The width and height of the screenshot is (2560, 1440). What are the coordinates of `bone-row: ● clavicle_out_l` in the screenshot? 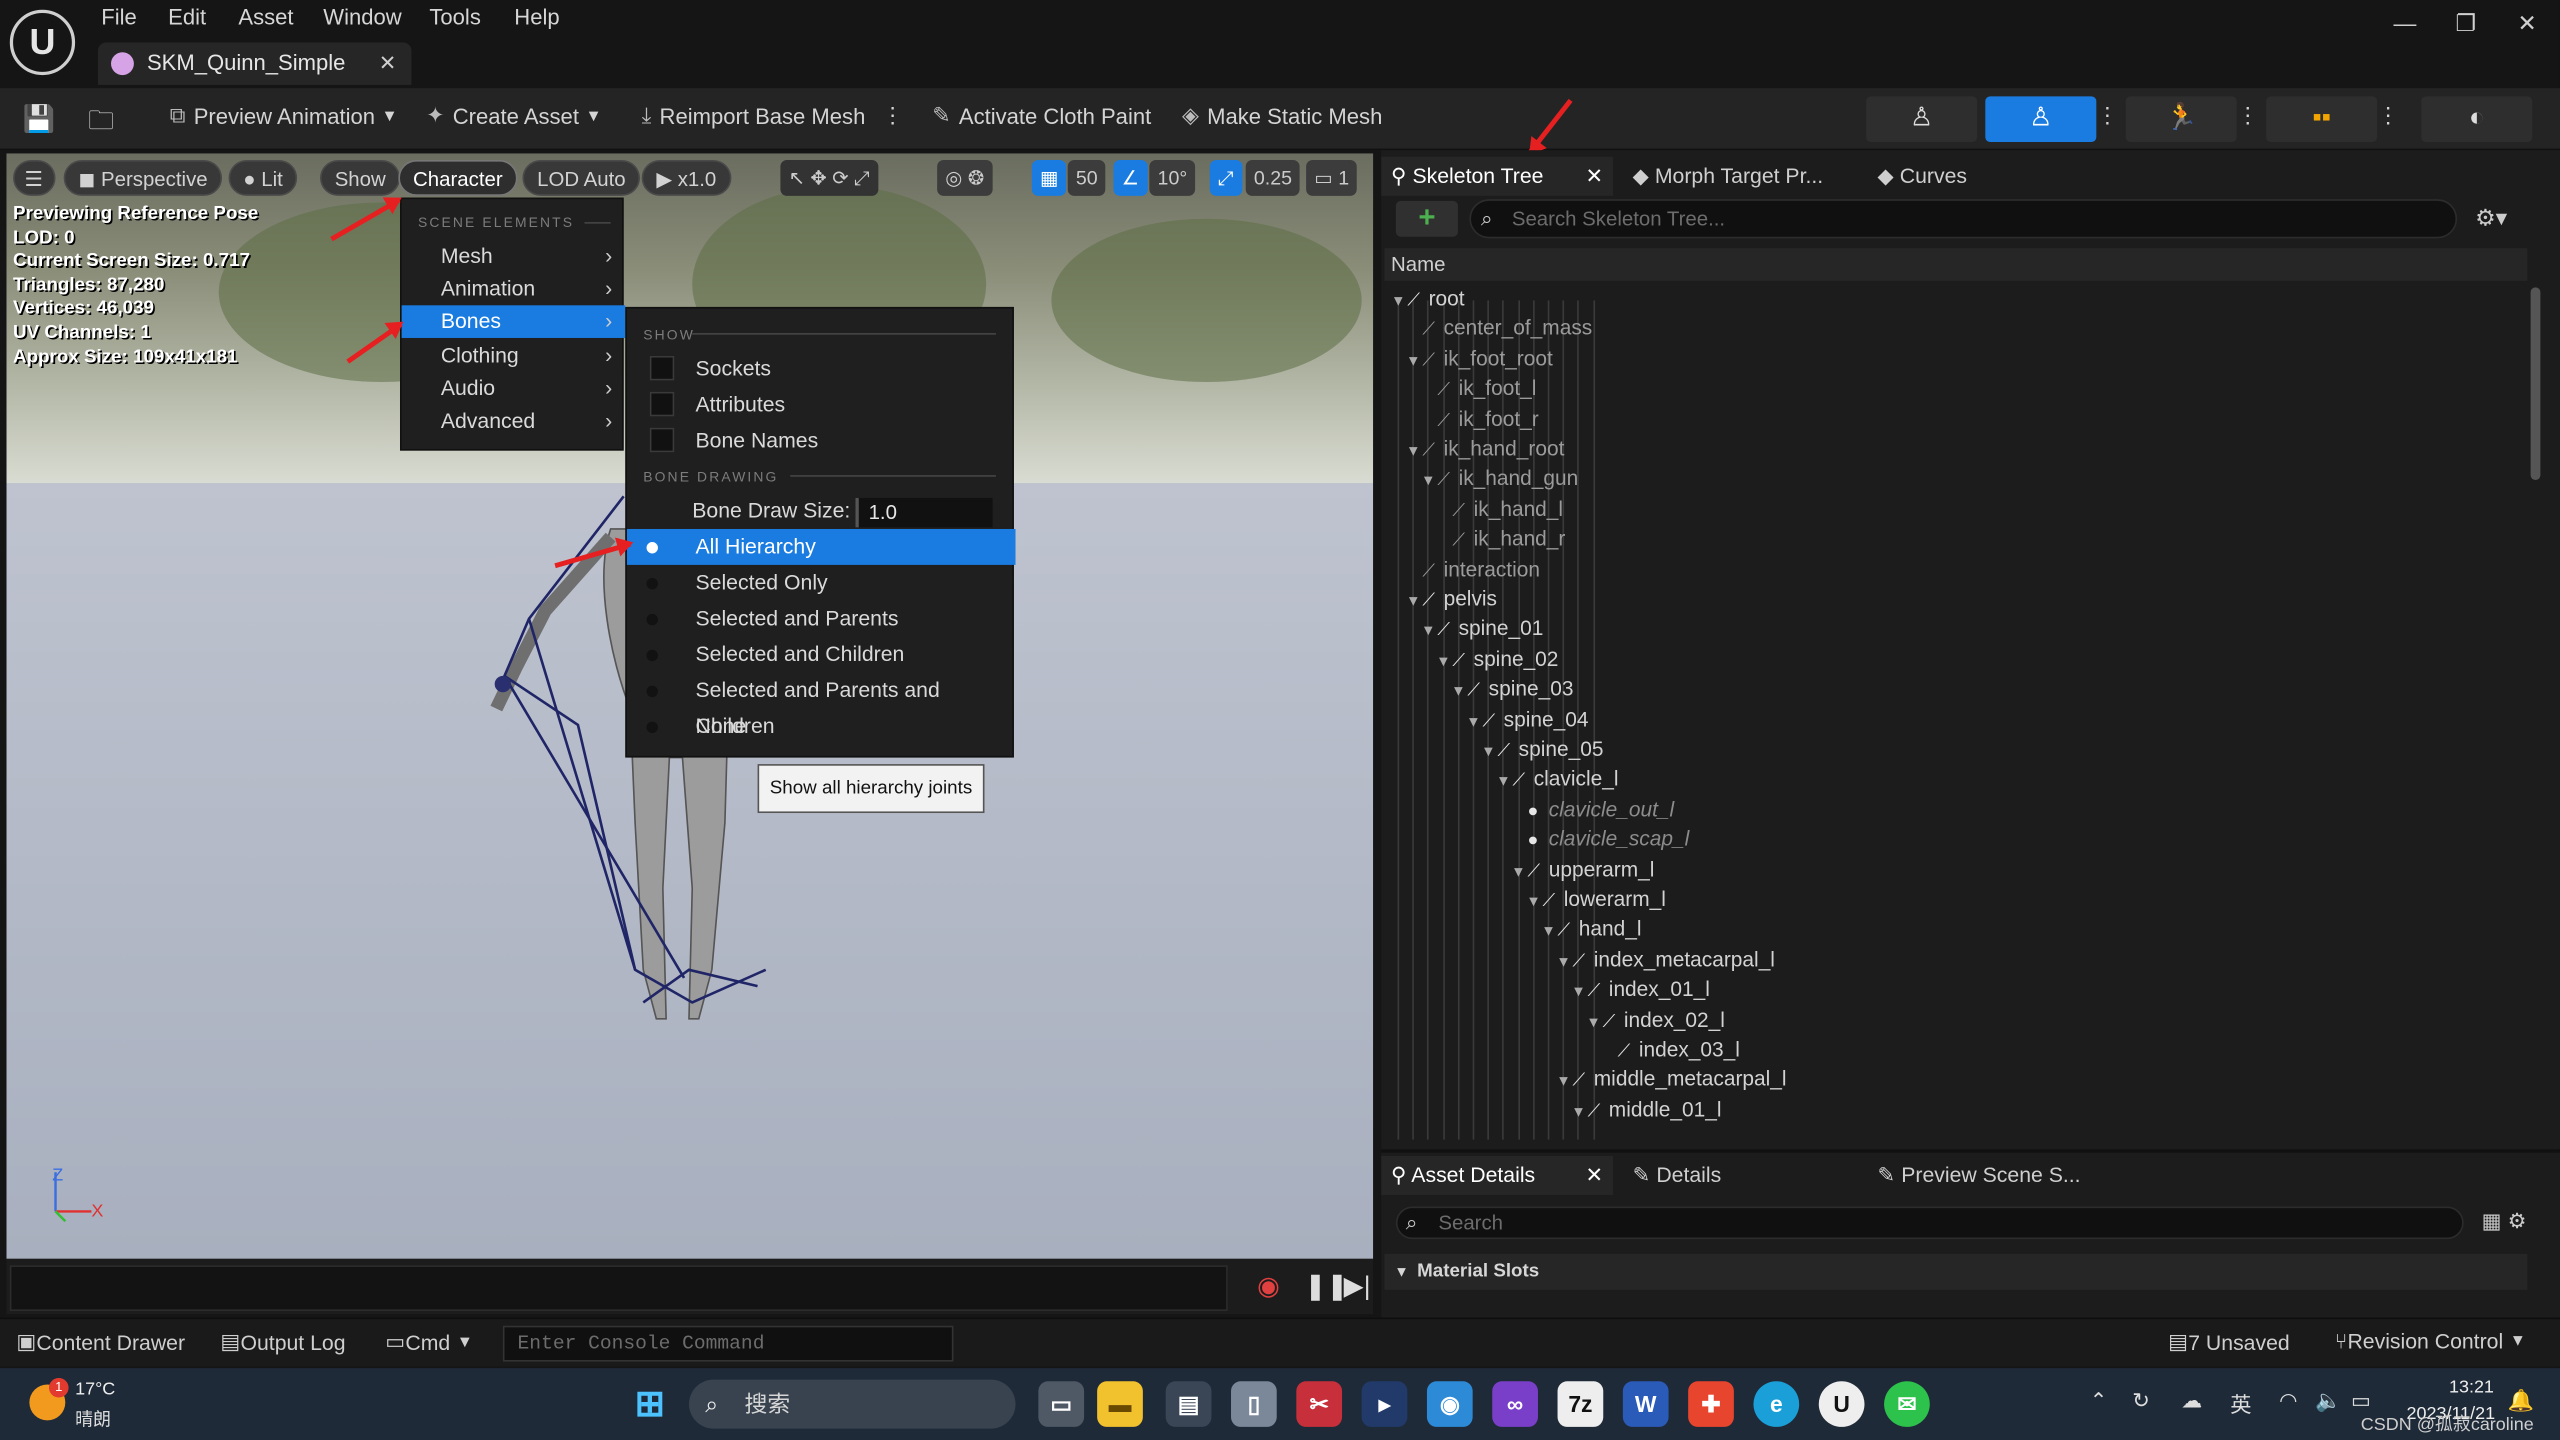 It's located at (1592, 810).